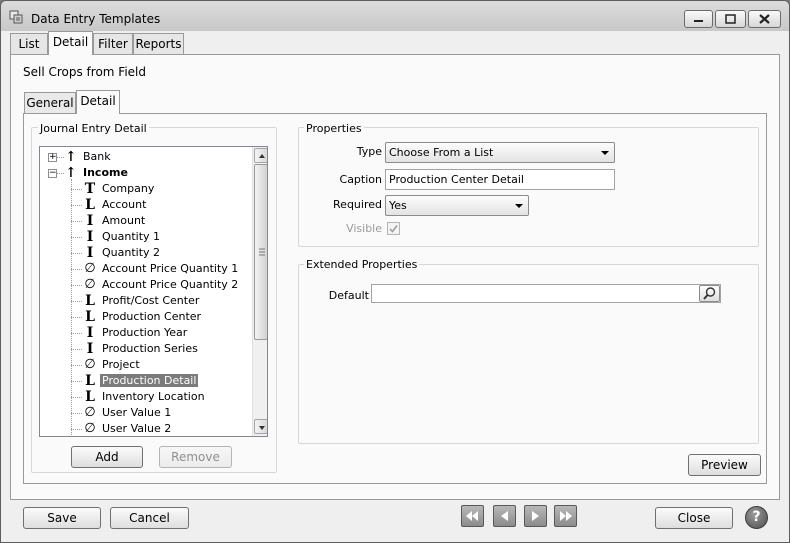 The image size is (790, 543). I want to click on tree-item-label: Production Center, so click(152, 316).